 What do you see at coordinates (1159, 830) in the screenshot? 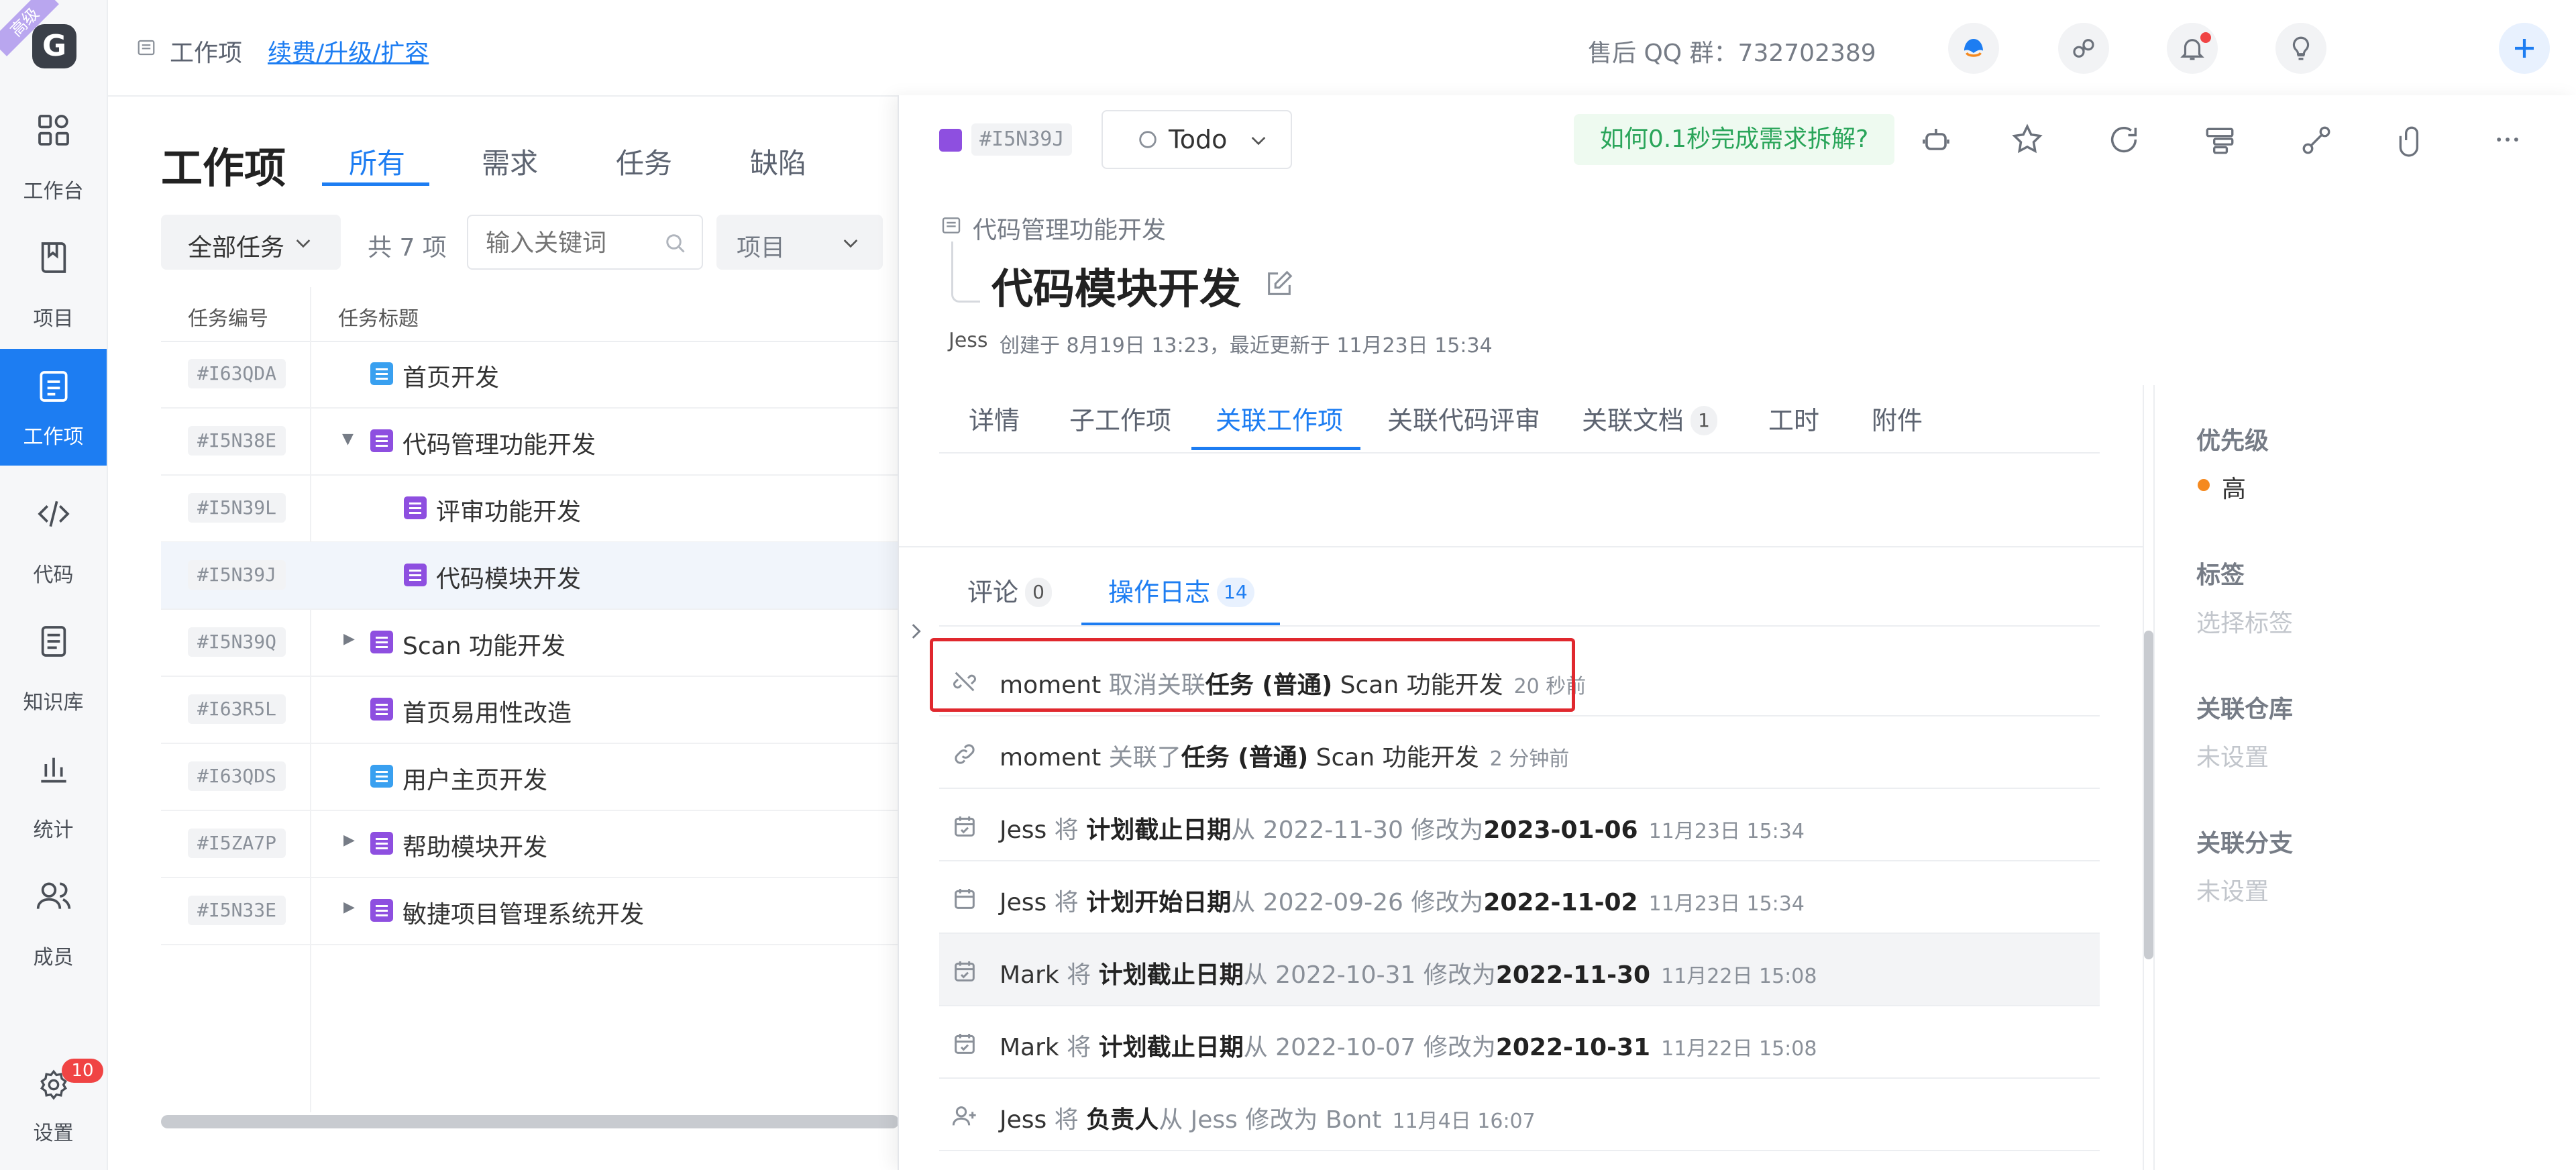
I see `log-field: 计划截止日期` at bounding box center [1159, 830].